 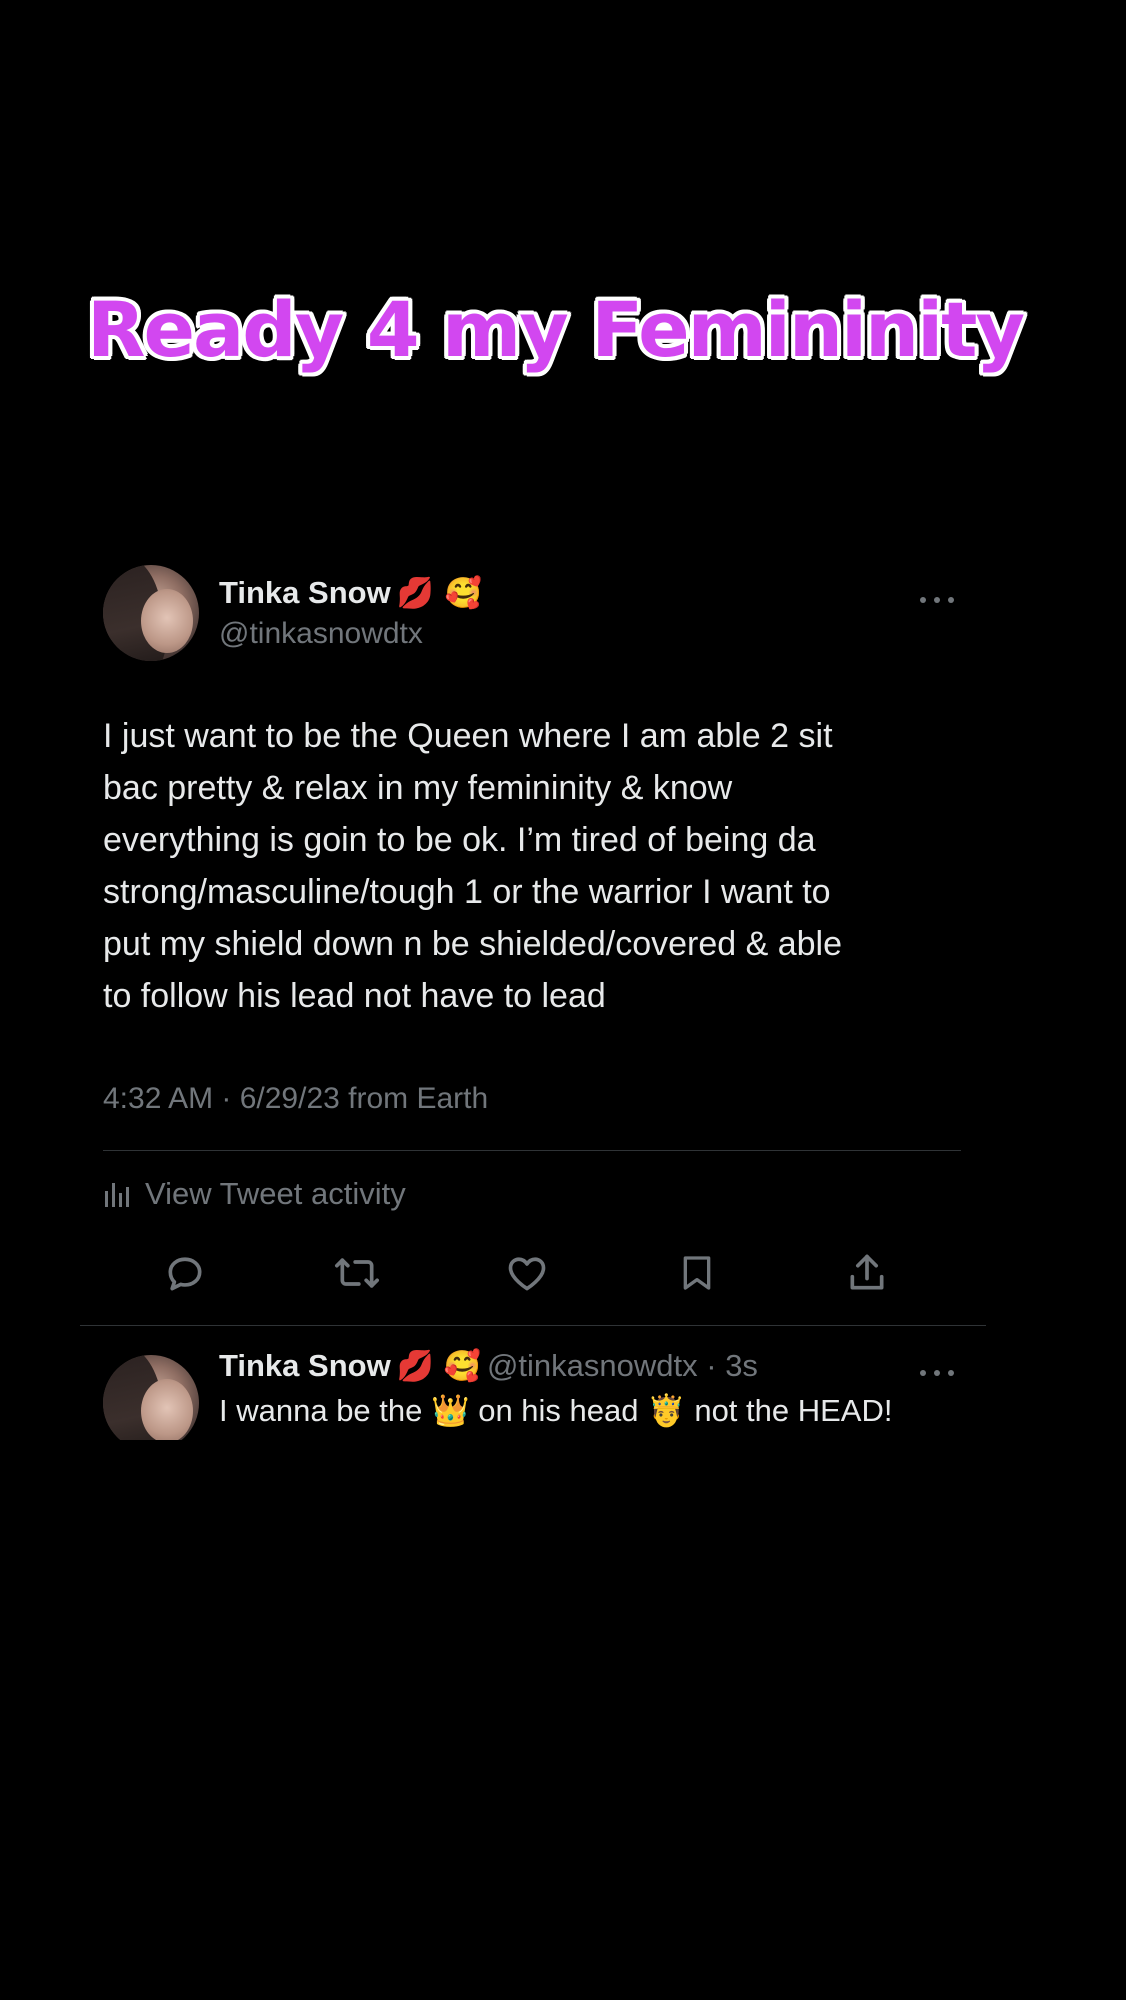 I want to click on share-icon, so click(x=867, y=1273).